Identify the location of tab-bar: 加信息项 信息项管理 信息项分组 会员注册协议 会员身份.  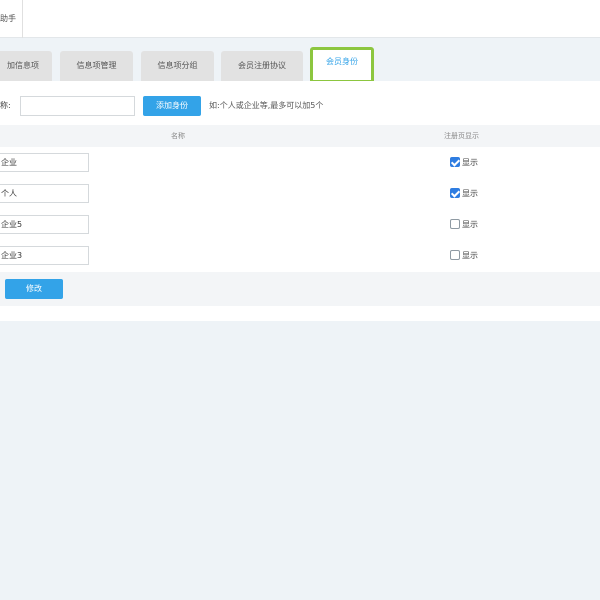
(300, 65).